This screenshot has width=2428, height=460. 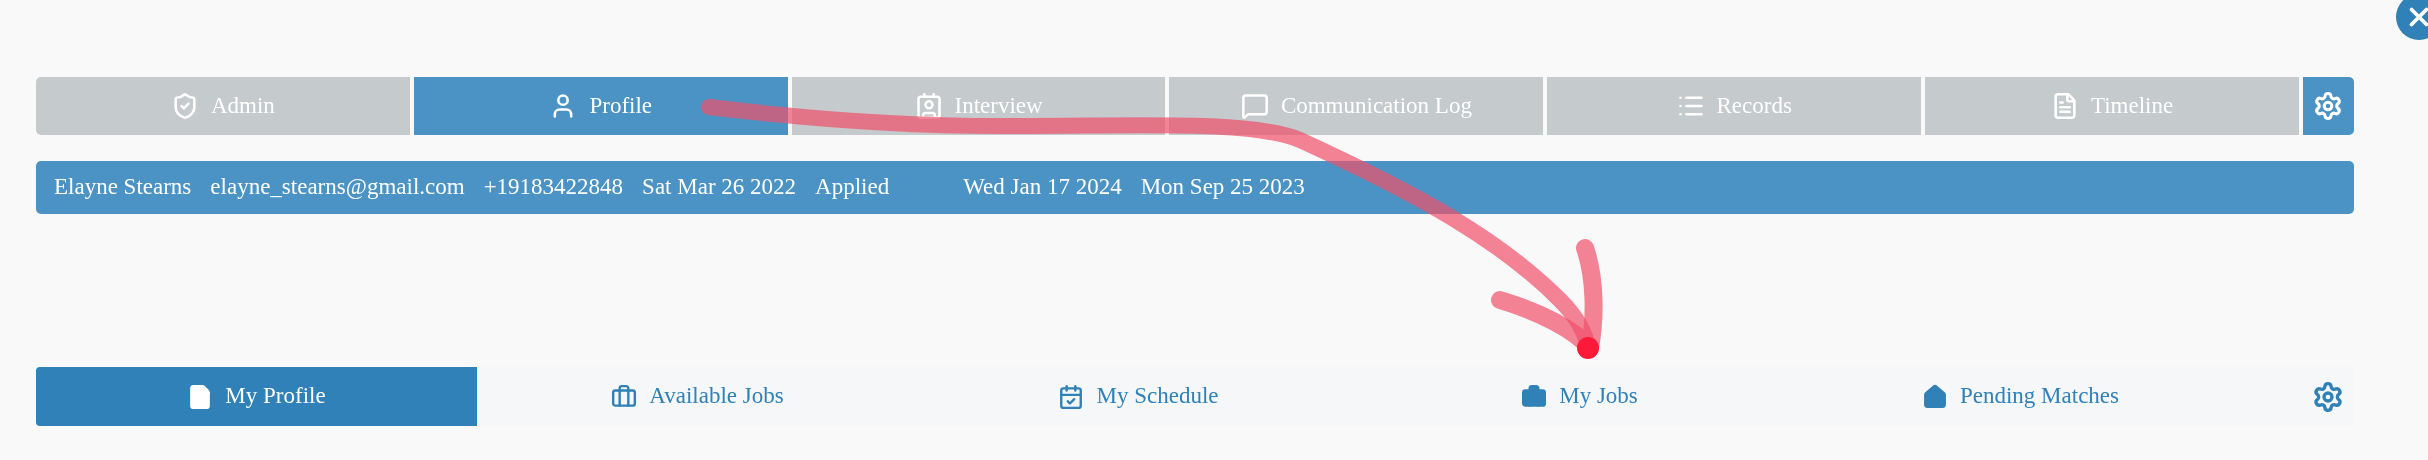 I want to click on info-text: Wed Jan 17 2024, so click(x=1042, y=187).